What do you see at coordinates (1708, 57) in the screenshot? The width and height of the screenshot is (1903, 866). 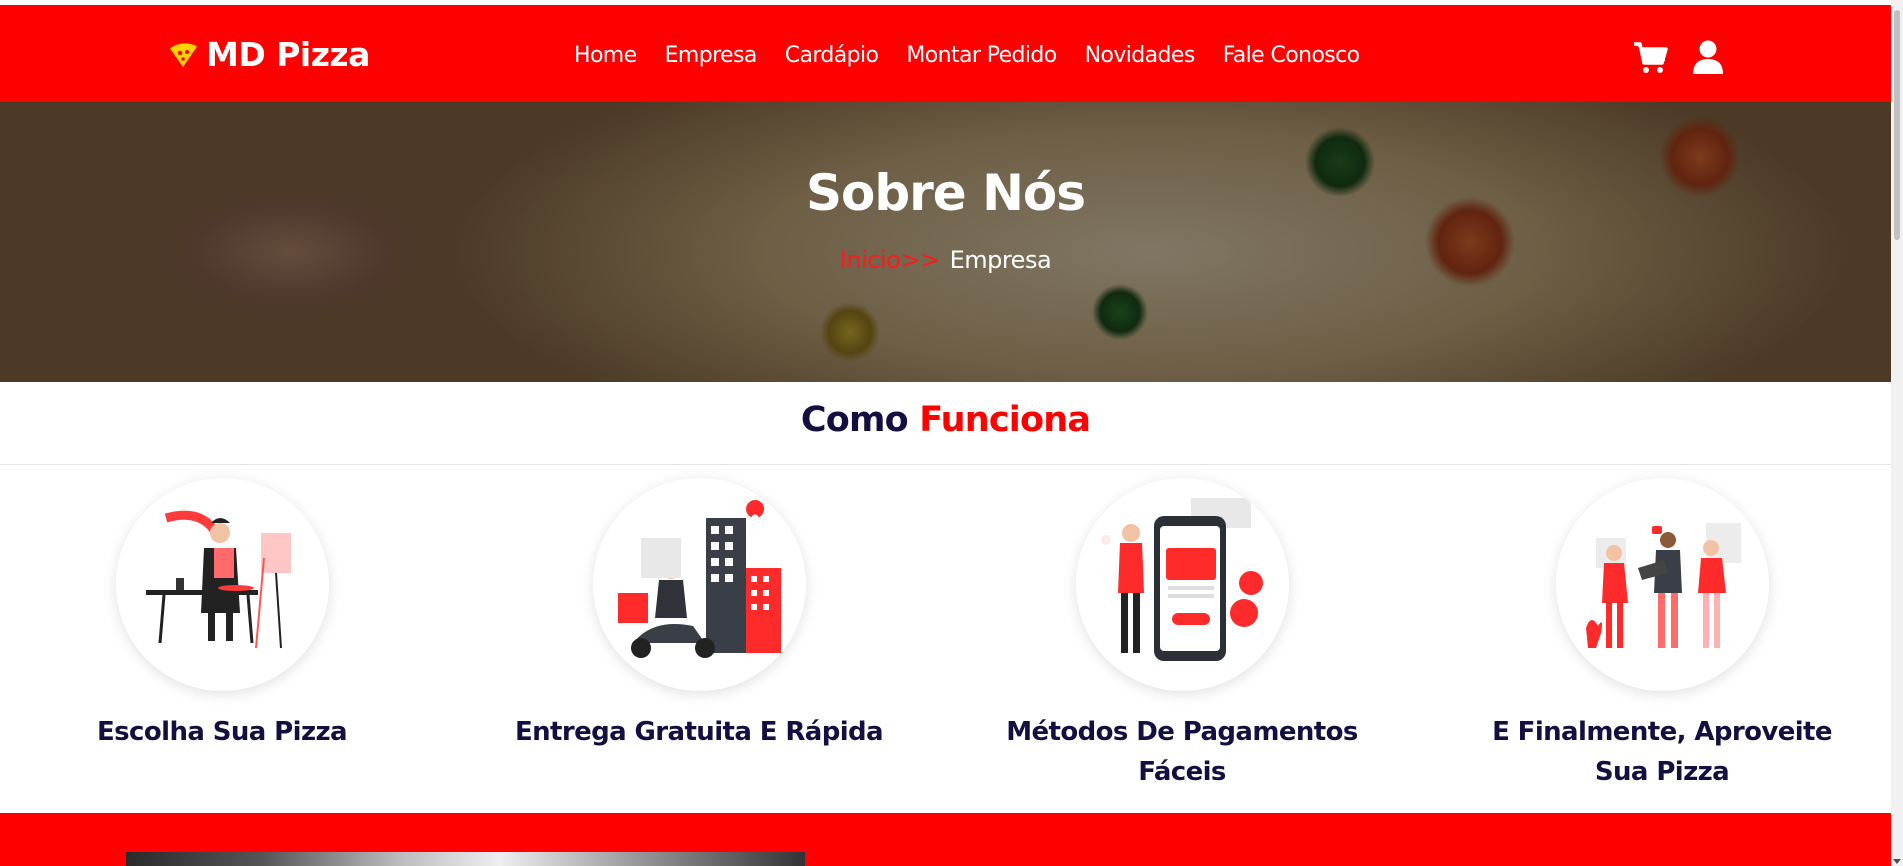 I see `user-icon` at bounding box center [1708, 57].